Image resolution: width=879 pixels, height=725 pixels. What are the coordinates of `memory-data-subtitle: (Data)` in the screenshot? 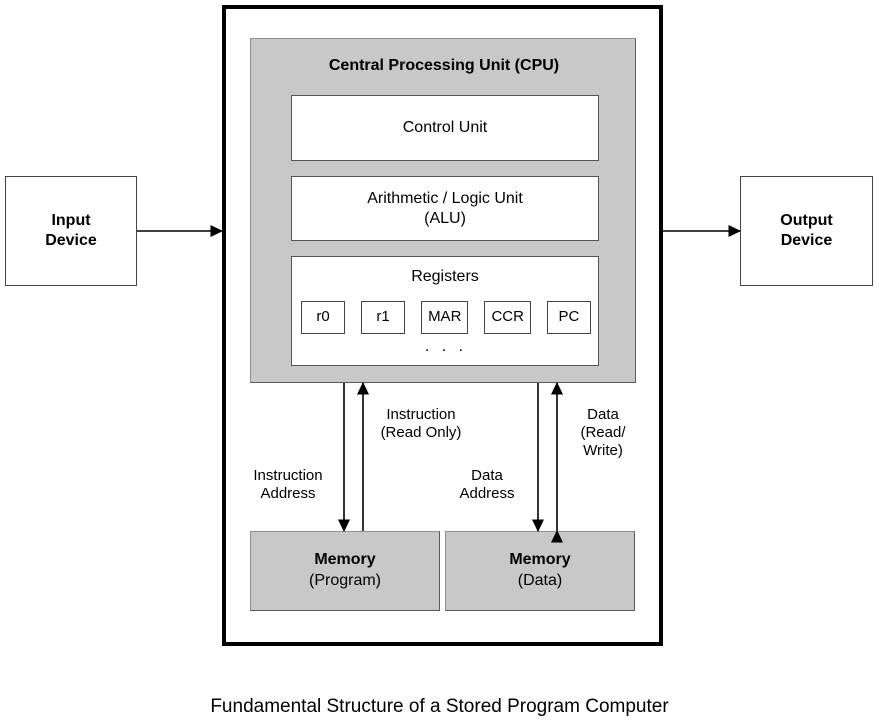 It's located at (540, 580).